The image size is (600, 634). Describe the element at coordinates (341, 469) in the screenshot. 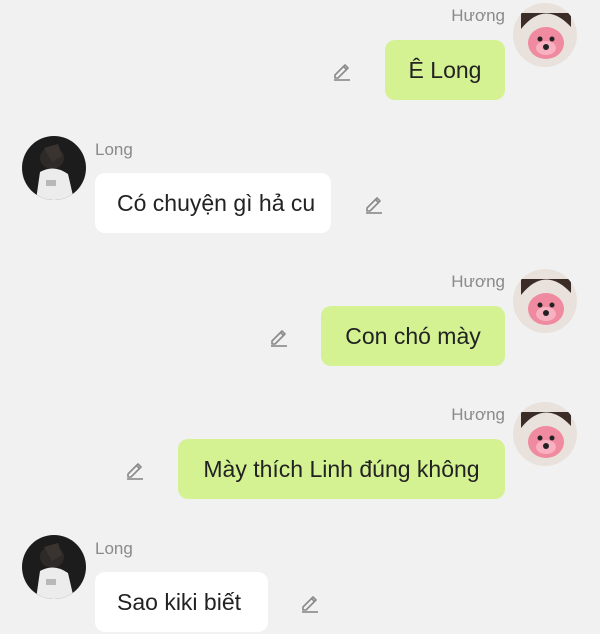

I see `message-bubble: Mày thích Linh đúng không` at that location.